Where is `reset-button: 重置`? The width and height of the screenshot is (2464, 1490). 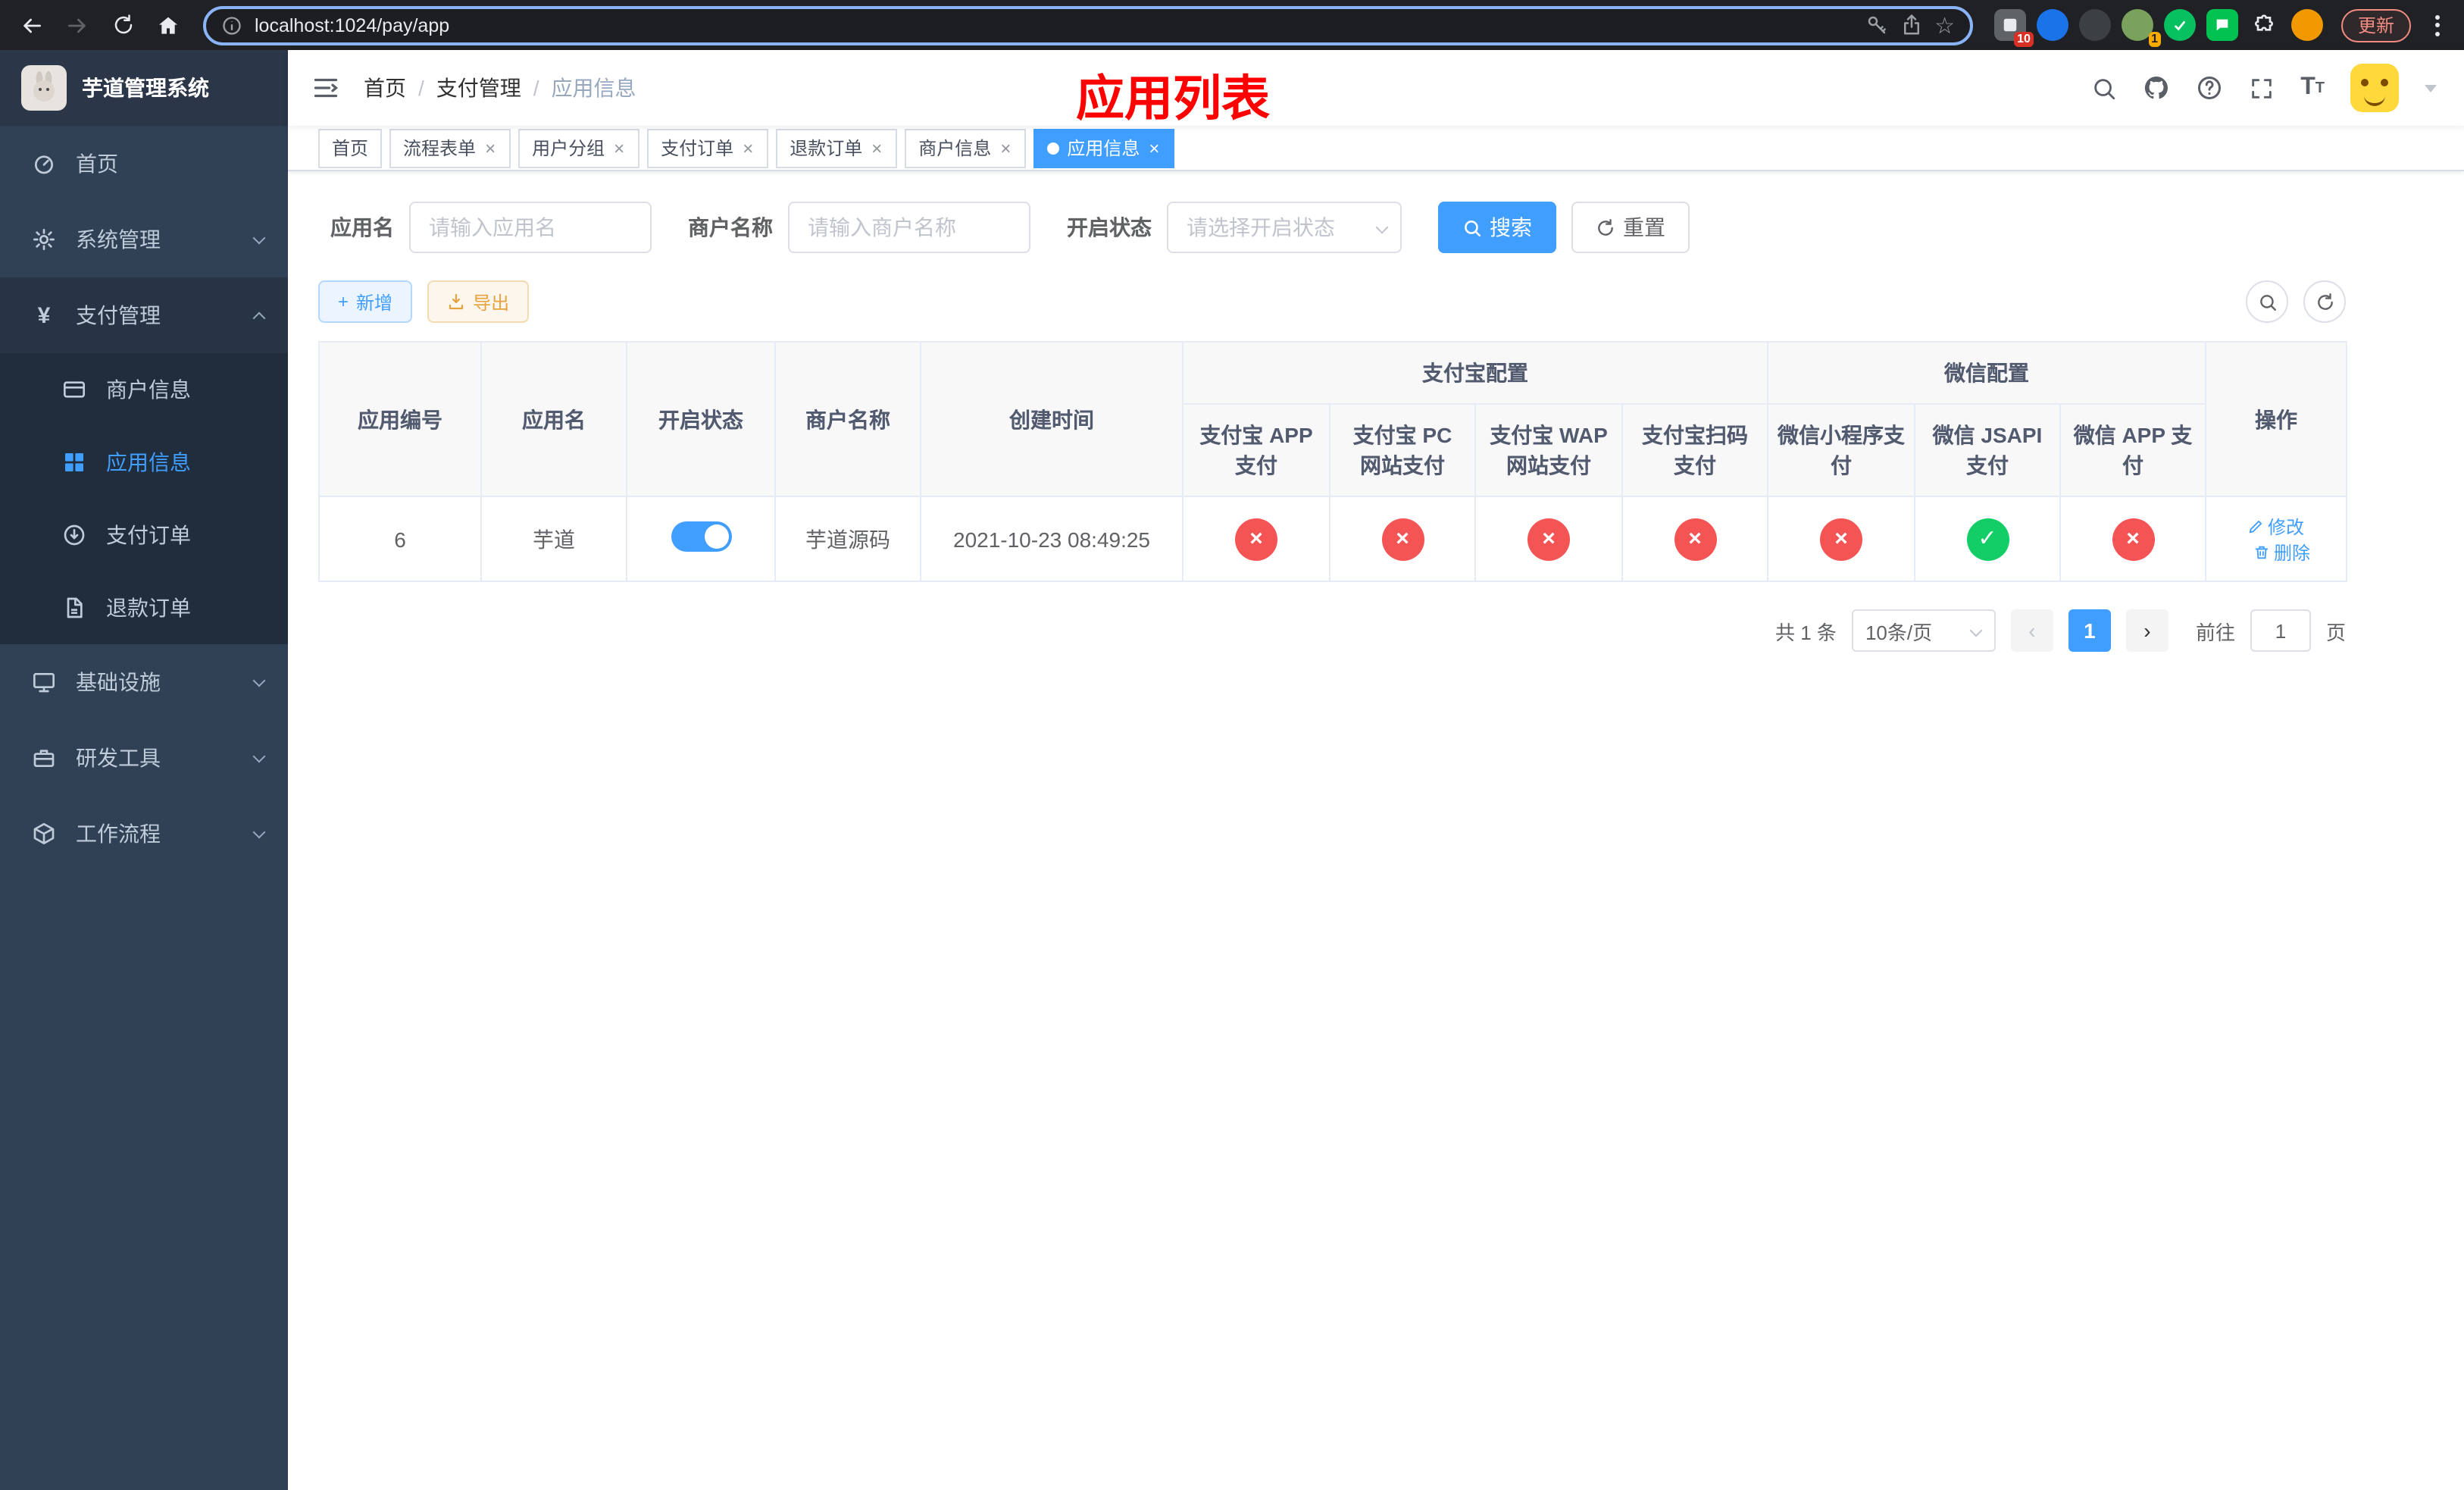
reset-button: 重置 is located at coordinates (1630, 227).